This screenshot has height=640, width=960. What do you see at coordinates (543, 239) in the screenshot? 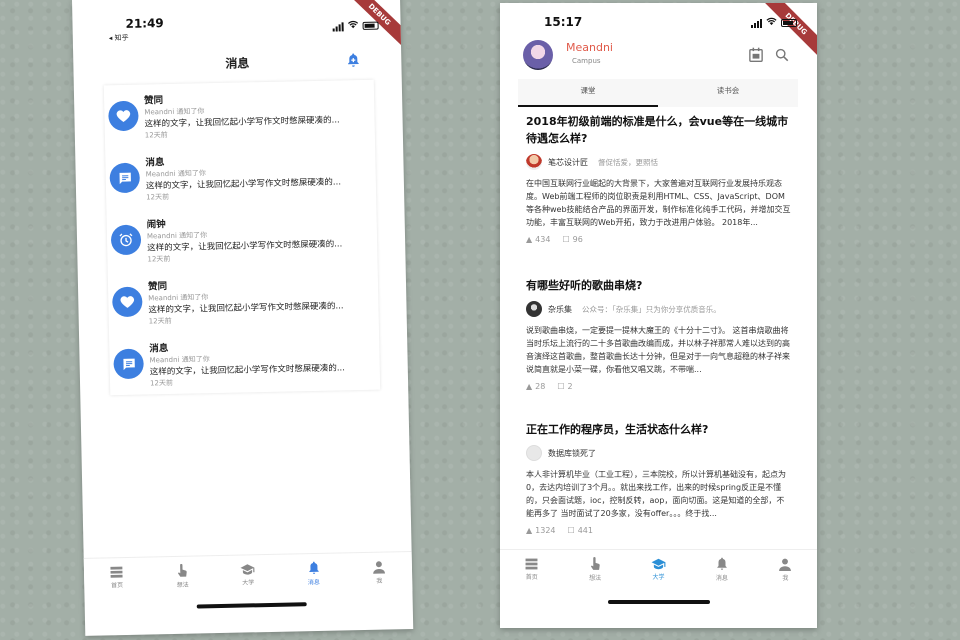
I see `upvote-count: 434` at bounding box center [543, 239].